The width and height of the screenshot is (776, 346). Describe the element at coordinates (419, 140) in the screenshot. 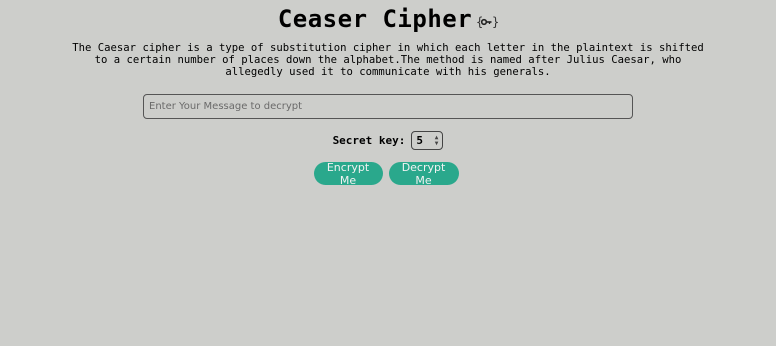

I see `secret-key-value: 5` at that location.